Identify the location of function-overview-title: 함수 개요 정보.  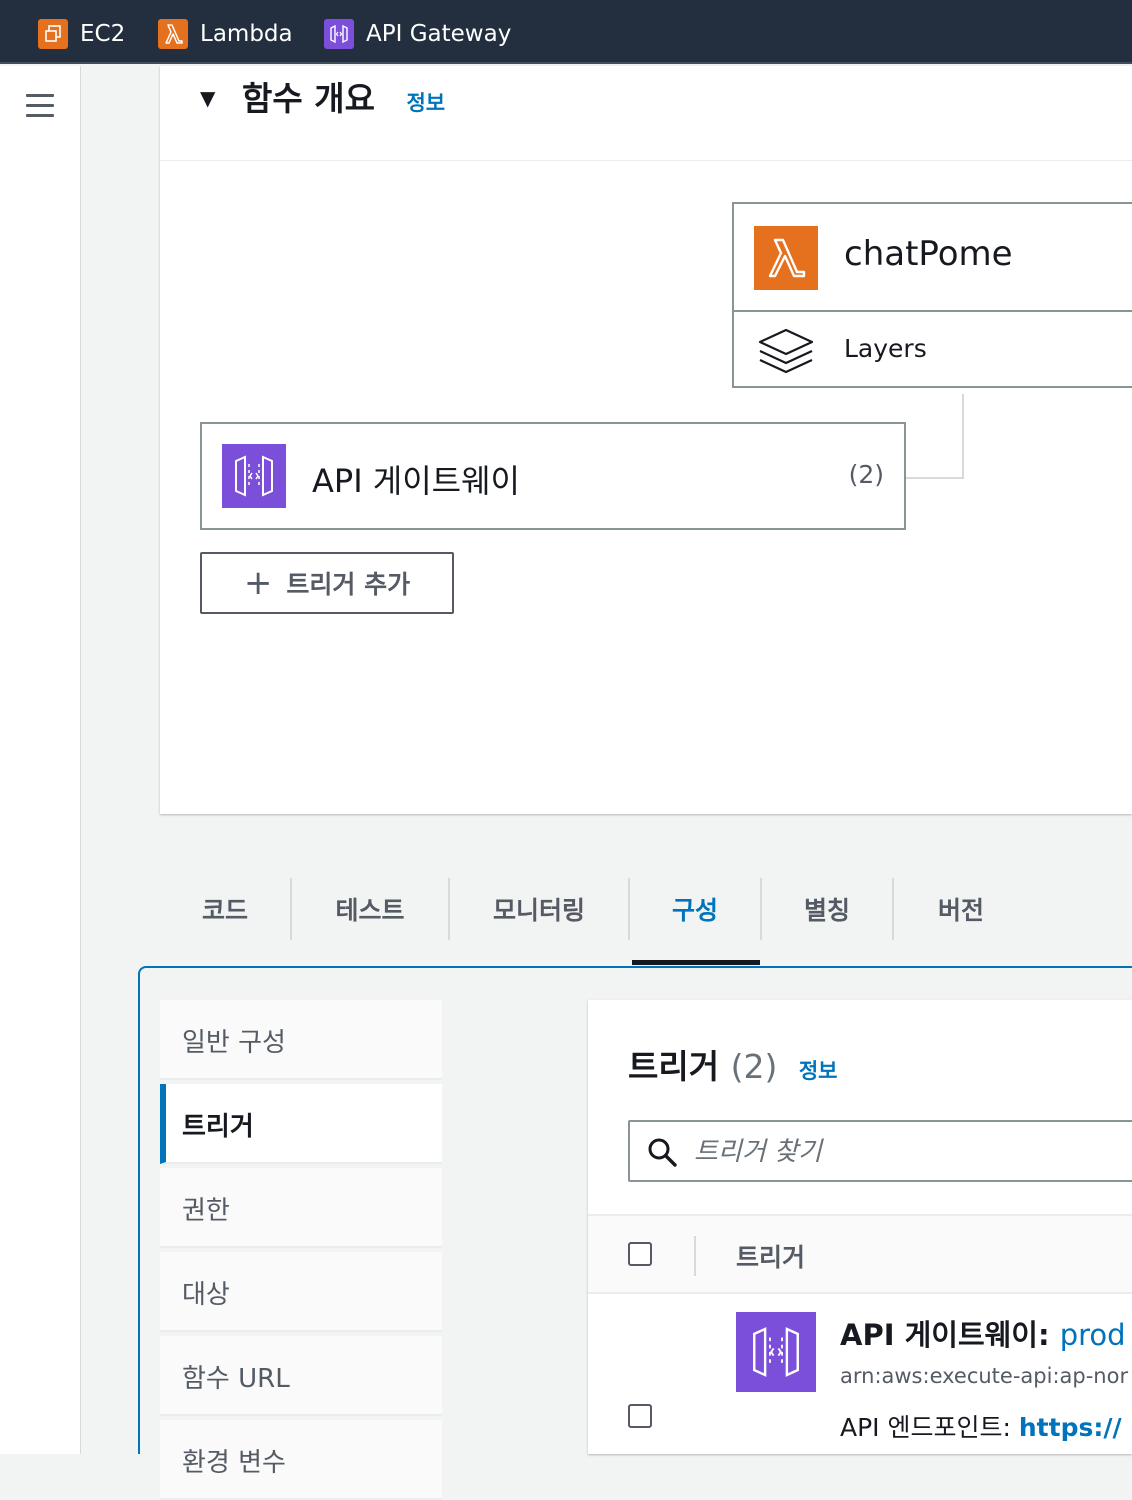
(343, 96).